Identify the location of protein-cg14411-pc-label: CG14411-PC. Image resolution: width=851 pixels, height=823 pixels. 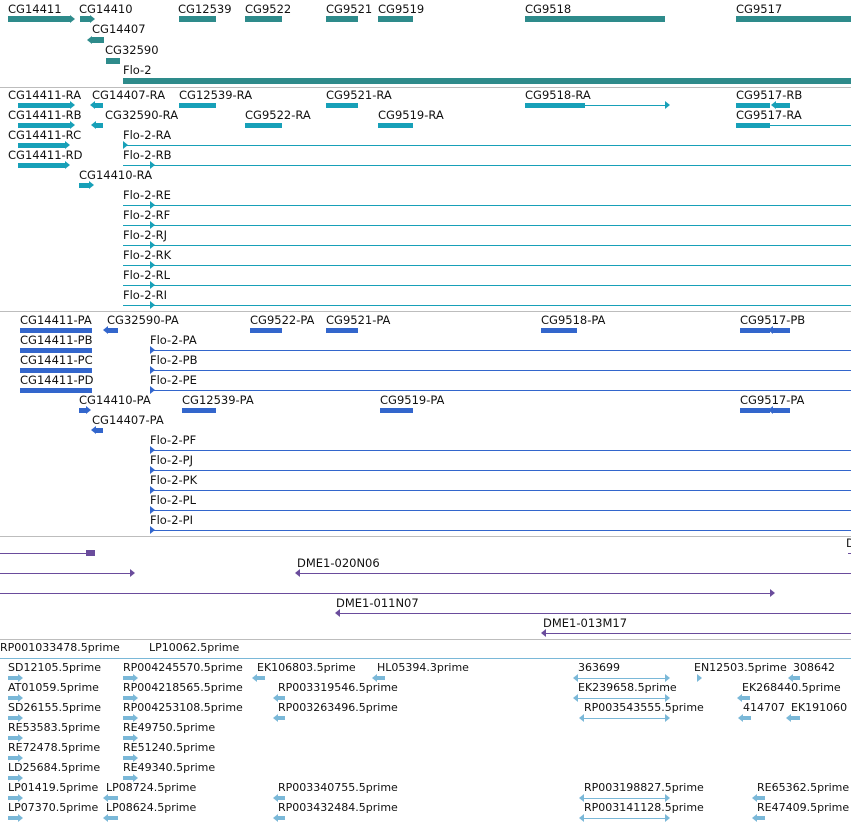
(56, 360).